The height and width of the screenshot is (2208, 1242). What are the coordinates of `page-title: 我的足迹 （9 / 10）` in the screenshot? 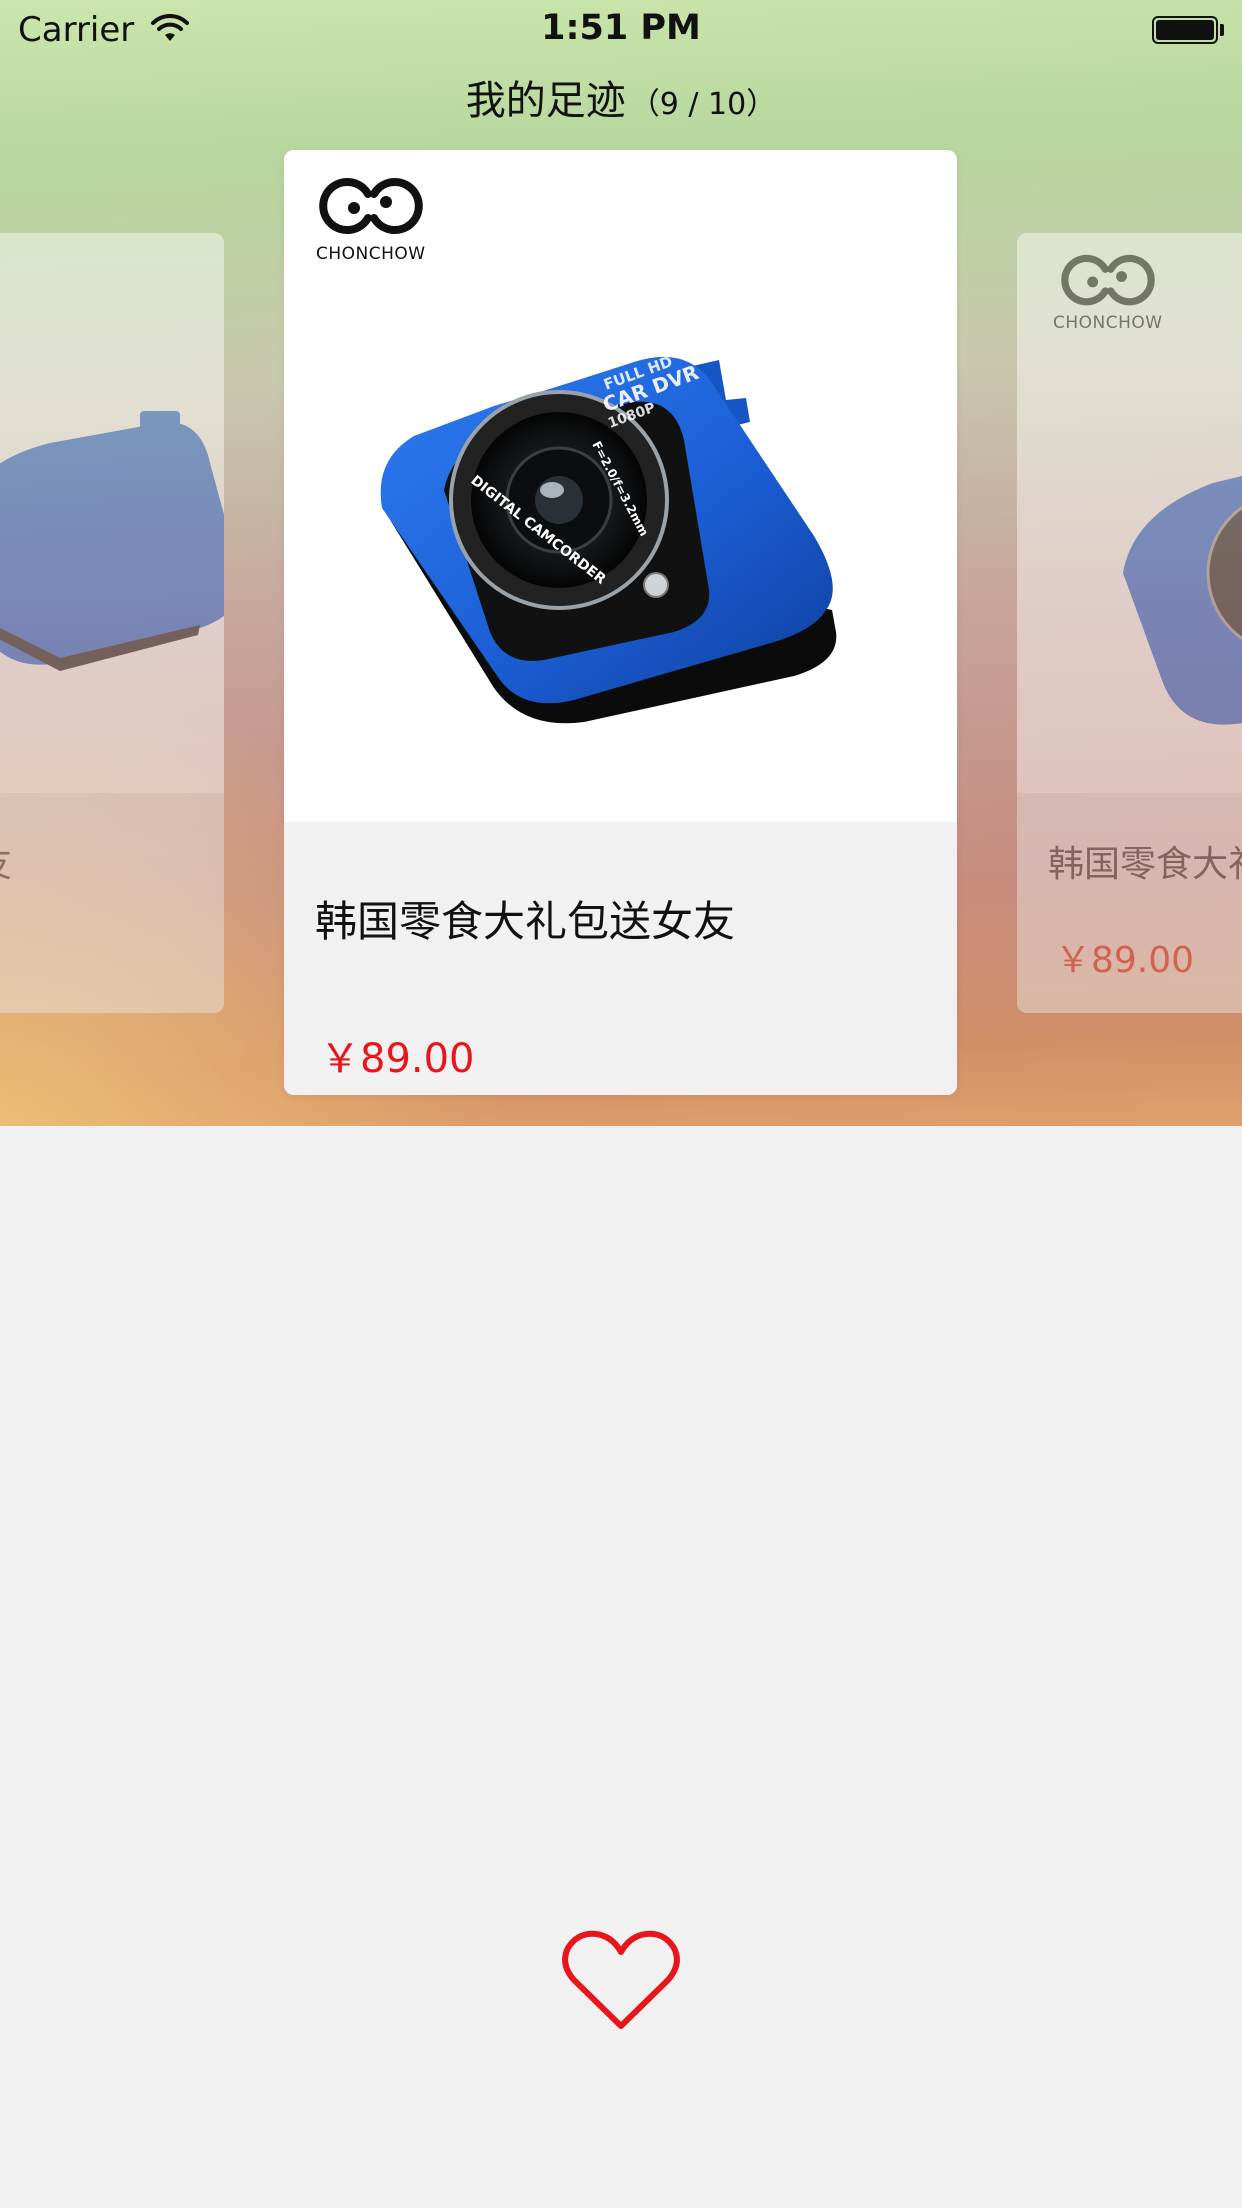 It's located at (621, 97).